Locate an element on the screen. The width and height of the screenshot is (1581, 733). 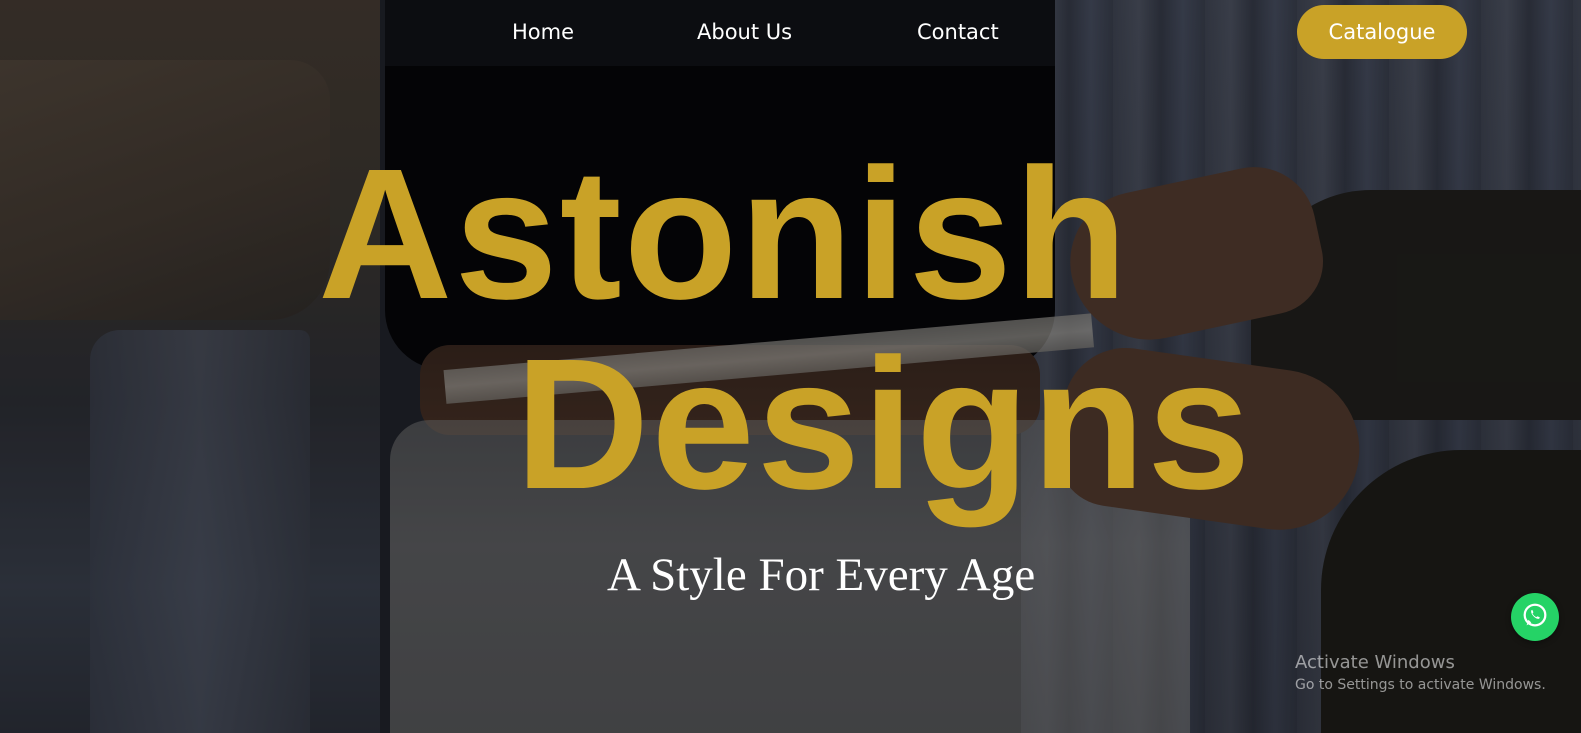
whatsapp-icon is located at coordinates (1535, 617).